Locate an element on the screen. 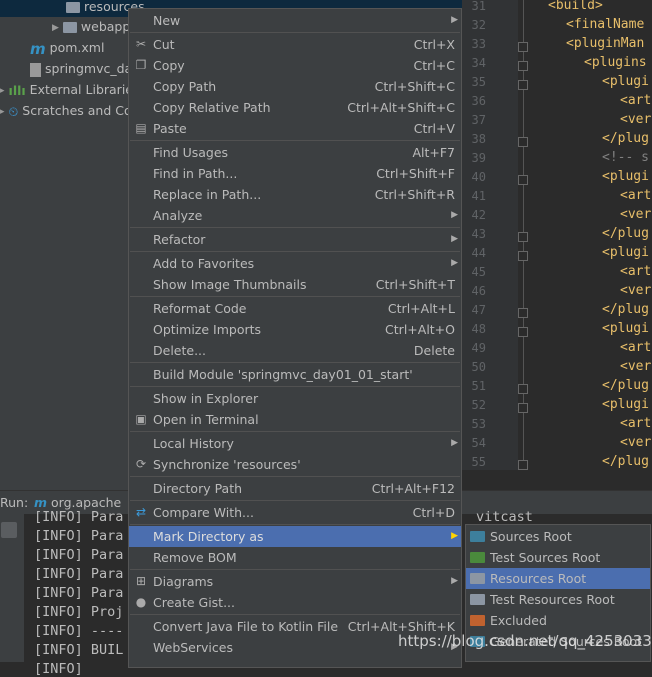 This screenshot has height=677, width=652. menu-item-reformat-code: Reformat Code Ctrl+Alt+L is located at coordinates (295, 308).